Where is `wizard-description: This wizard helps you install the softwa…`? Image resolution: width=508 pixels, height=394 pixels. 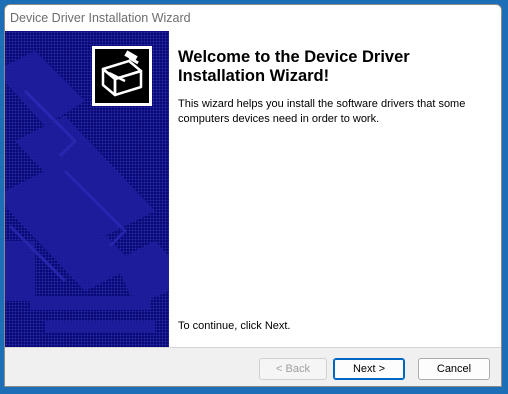 wizard-description: This wizard helps you install the softwa… is located at coordinates (322, 111).